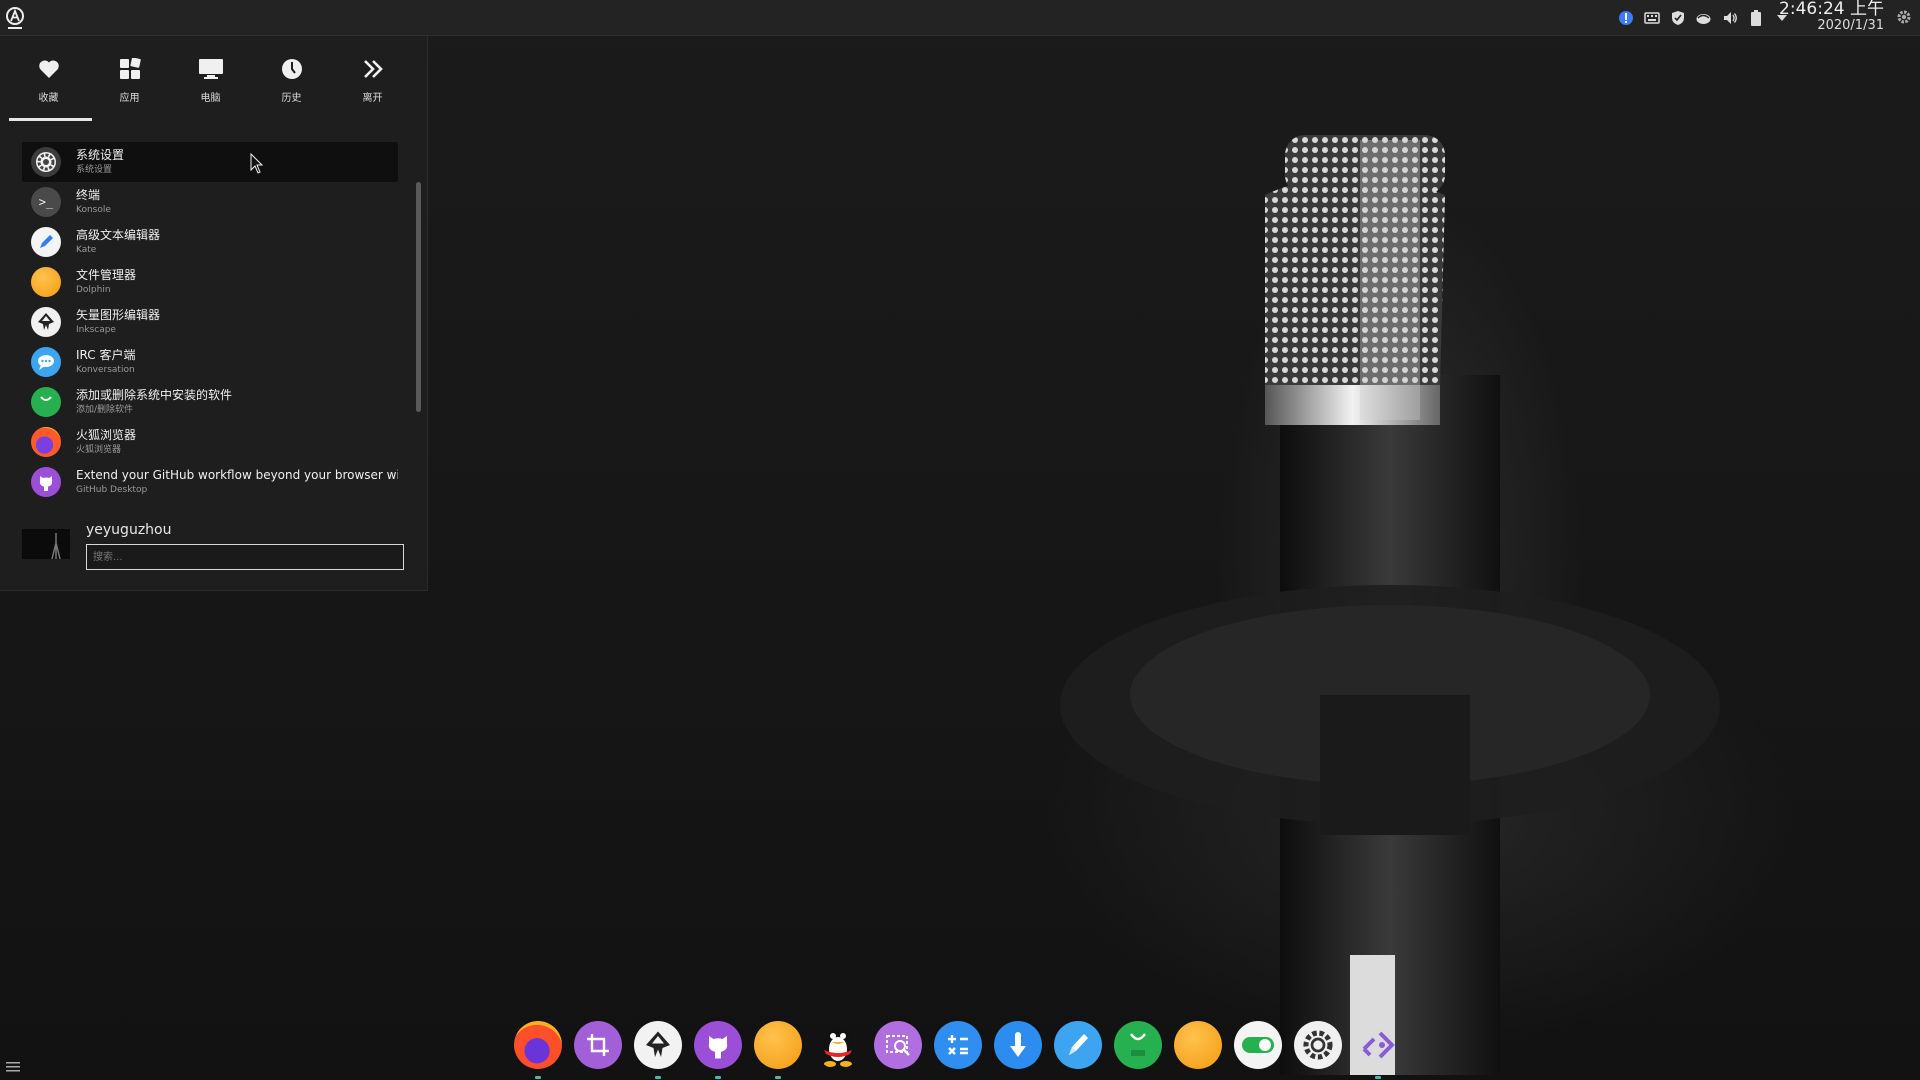 This screenshot has width=1920, height=1080. Describe the element at coordinates (1018, 1045) in the screenshot. I see `dock-item-downloader` at that location.